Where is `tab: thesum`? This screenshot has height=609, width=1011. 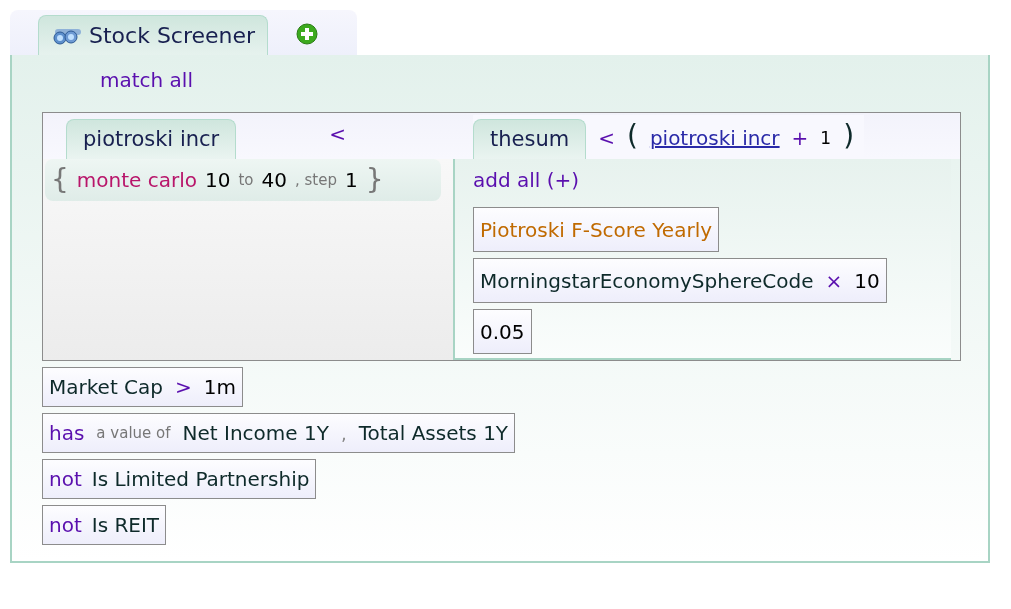 tab: thesum is located at coordinates (530, 139).